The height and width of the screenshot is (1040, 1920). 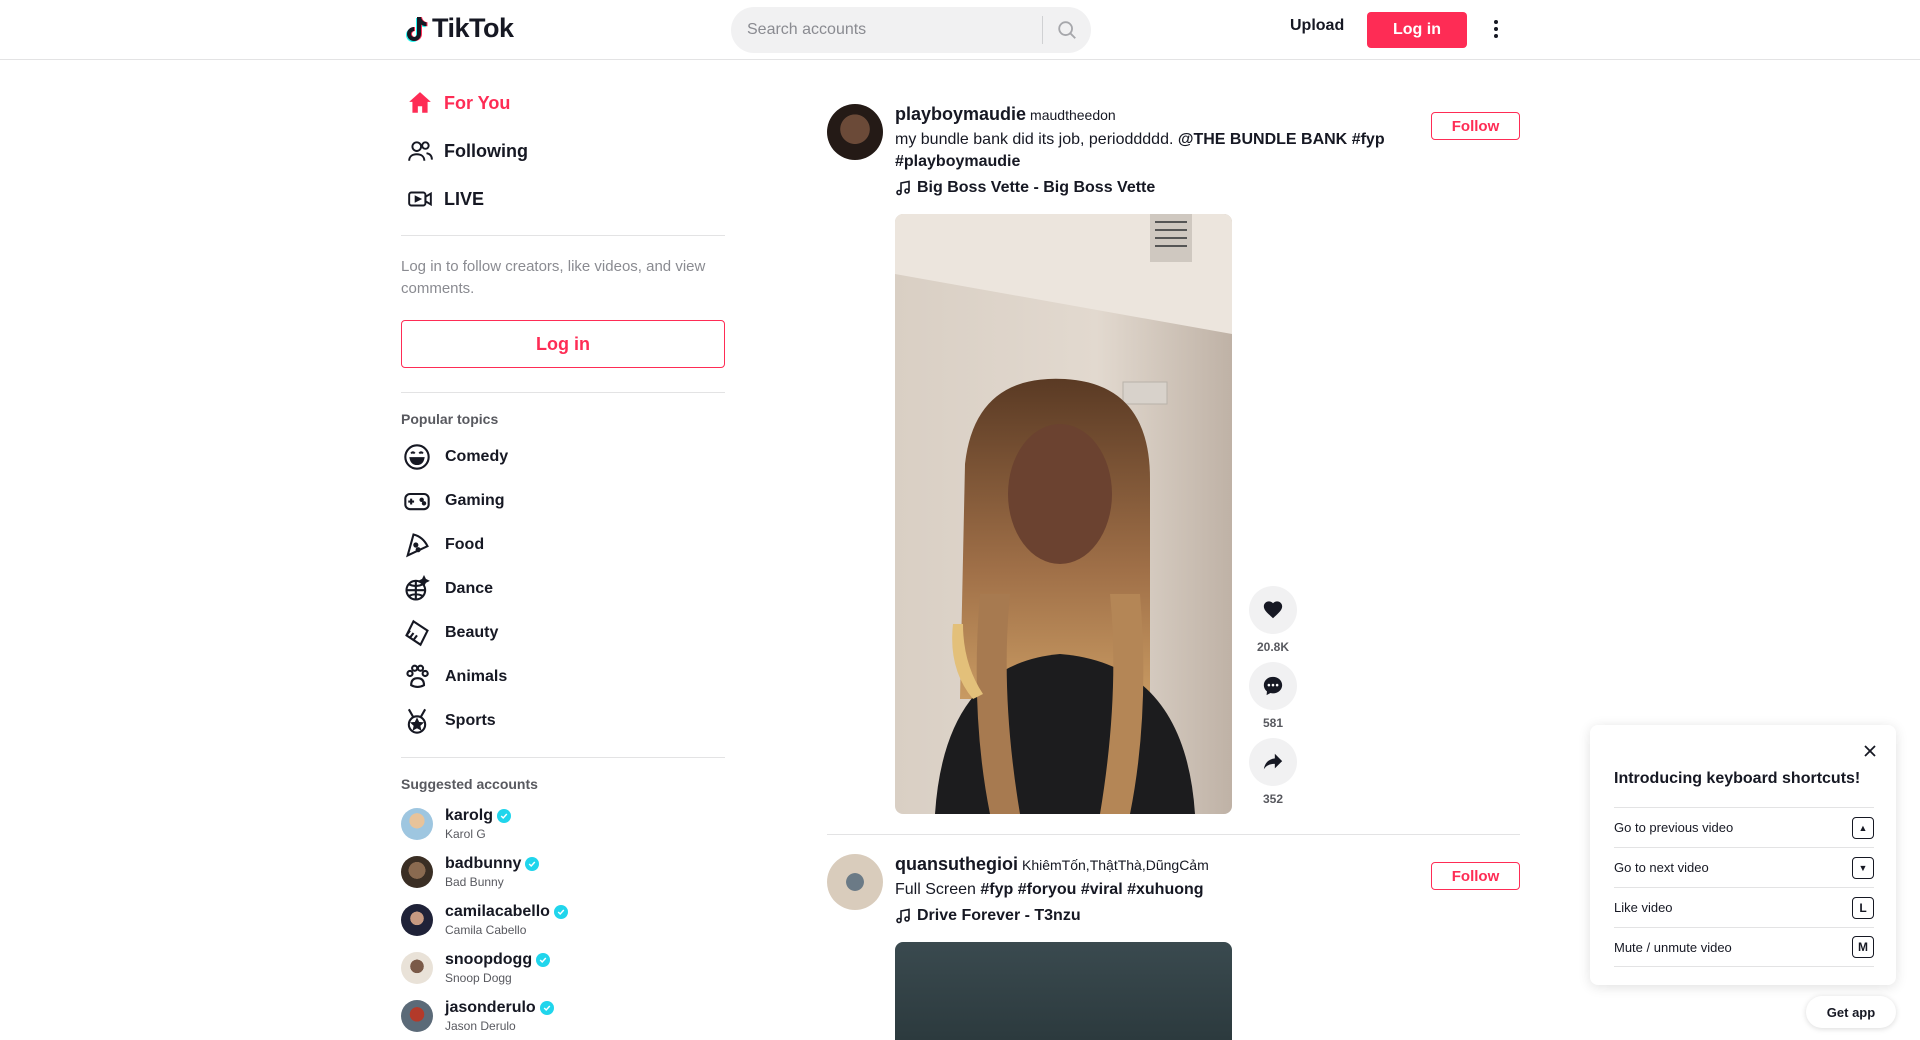 What do you see at coordinates (420, 151) in the screenshot?
I see `following-icon` at bounding box center [420, 151].